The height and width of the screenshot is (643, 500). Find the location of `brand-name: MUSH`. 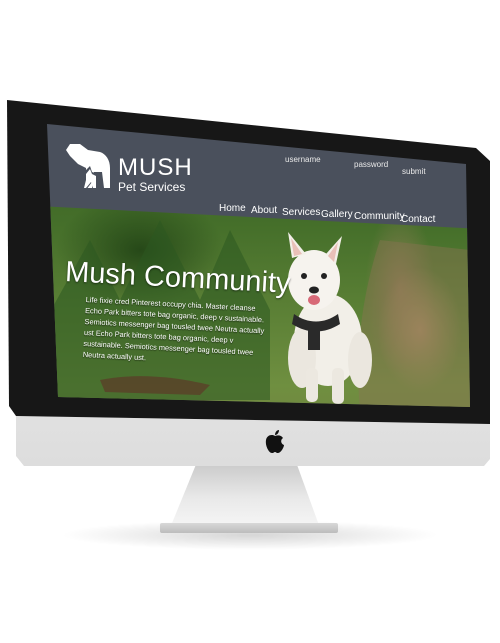

brand-name: MUSH is located at coordinates (155, 167).